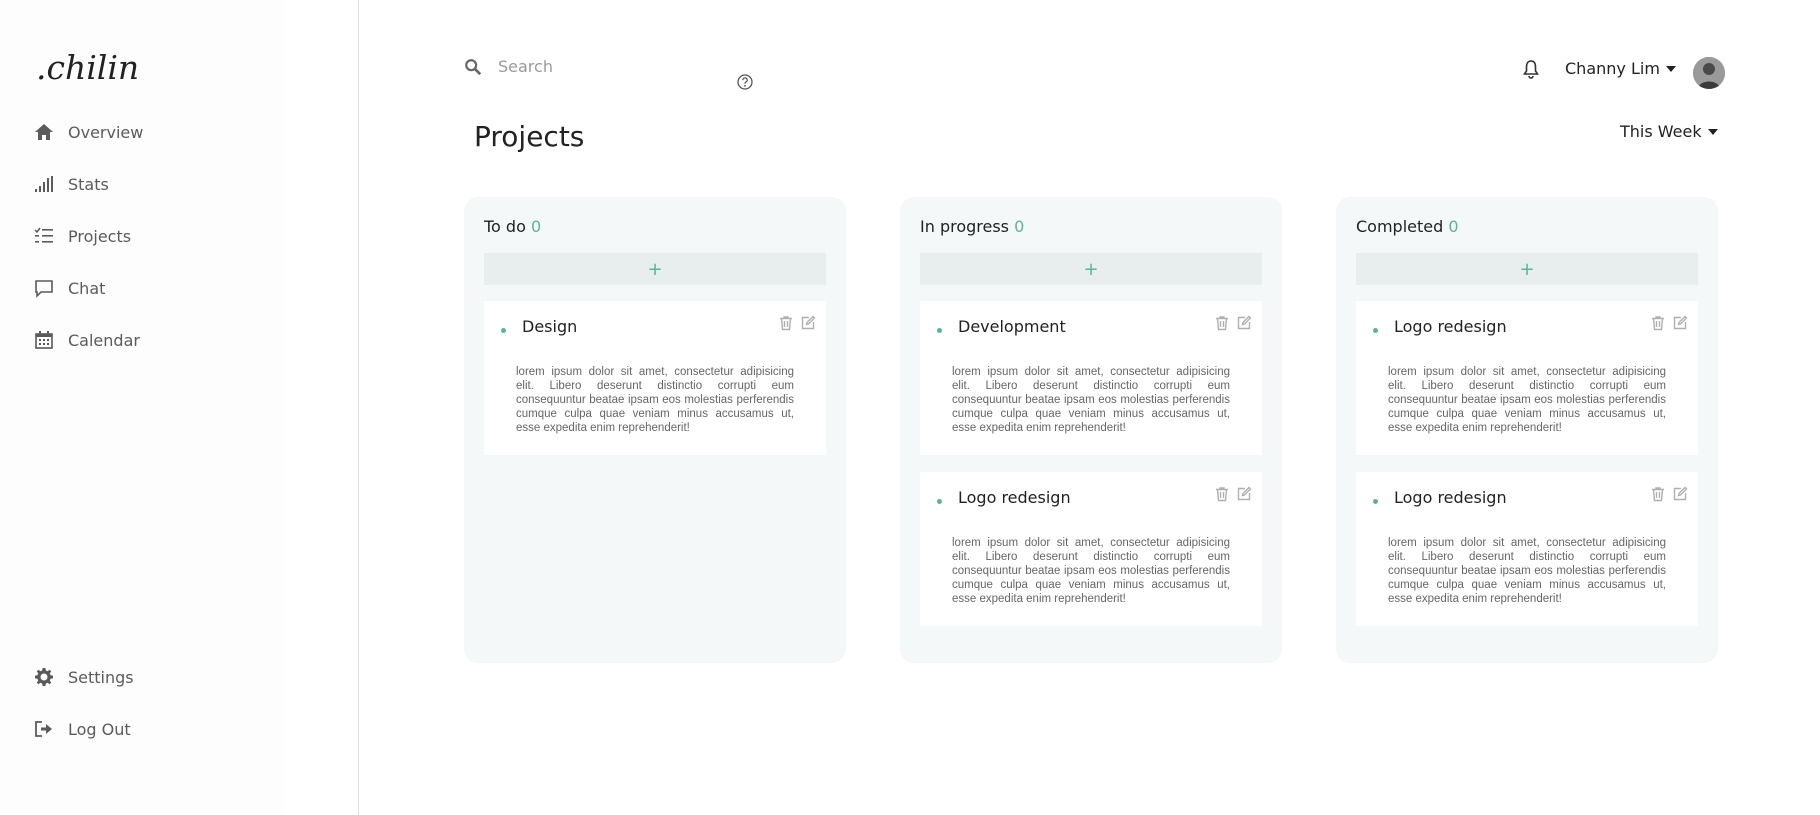  What do you see at coordinates (44, 677) in the screenshot?
I see `gear-icon` at bounding box center [44, 677].